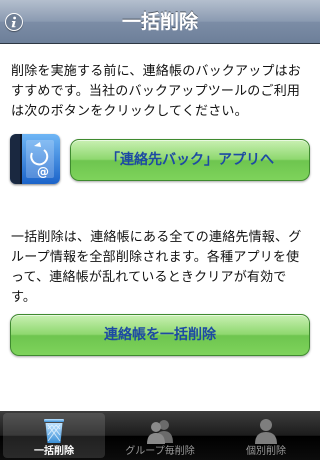 The height and width of the screenshot is (460, 320). Describe the element at coordinates (54, 451) in the screenshot. I see `tab-label: 一括削除` at that location.